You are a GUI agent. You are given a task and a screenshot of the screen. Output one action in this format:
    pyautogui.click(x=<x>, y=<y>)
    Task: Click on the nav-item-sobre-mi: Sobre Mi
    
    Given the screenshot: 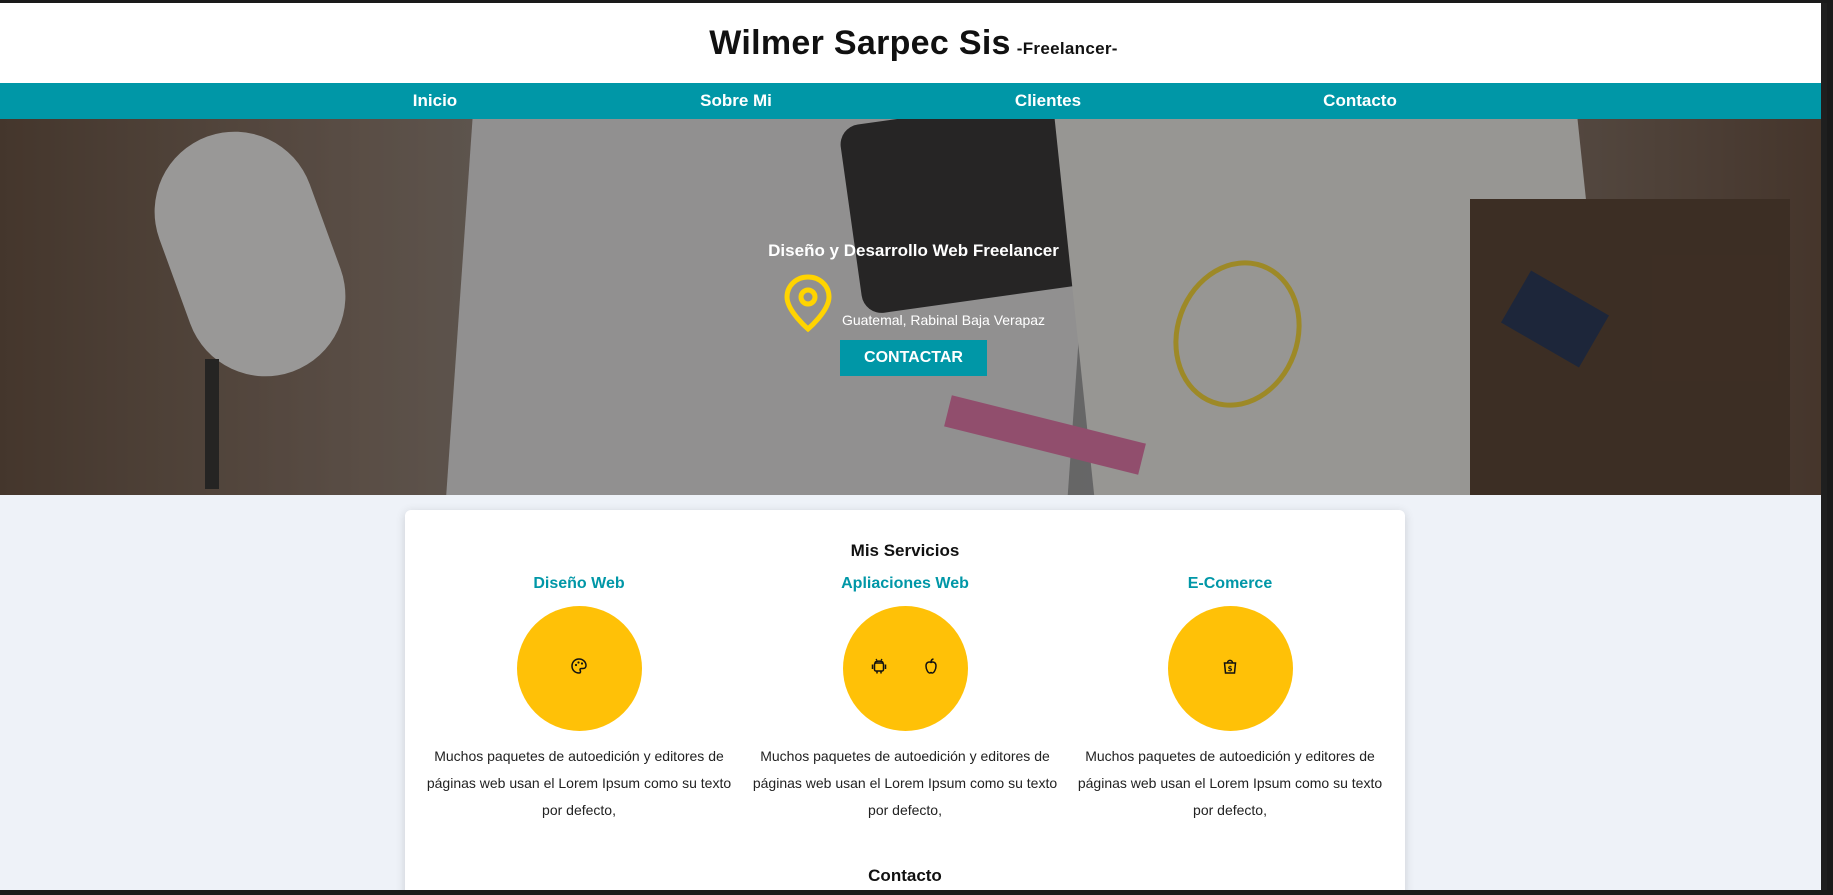 What is the action you would take?
    pyautogui.click(x=736, y=101)
    